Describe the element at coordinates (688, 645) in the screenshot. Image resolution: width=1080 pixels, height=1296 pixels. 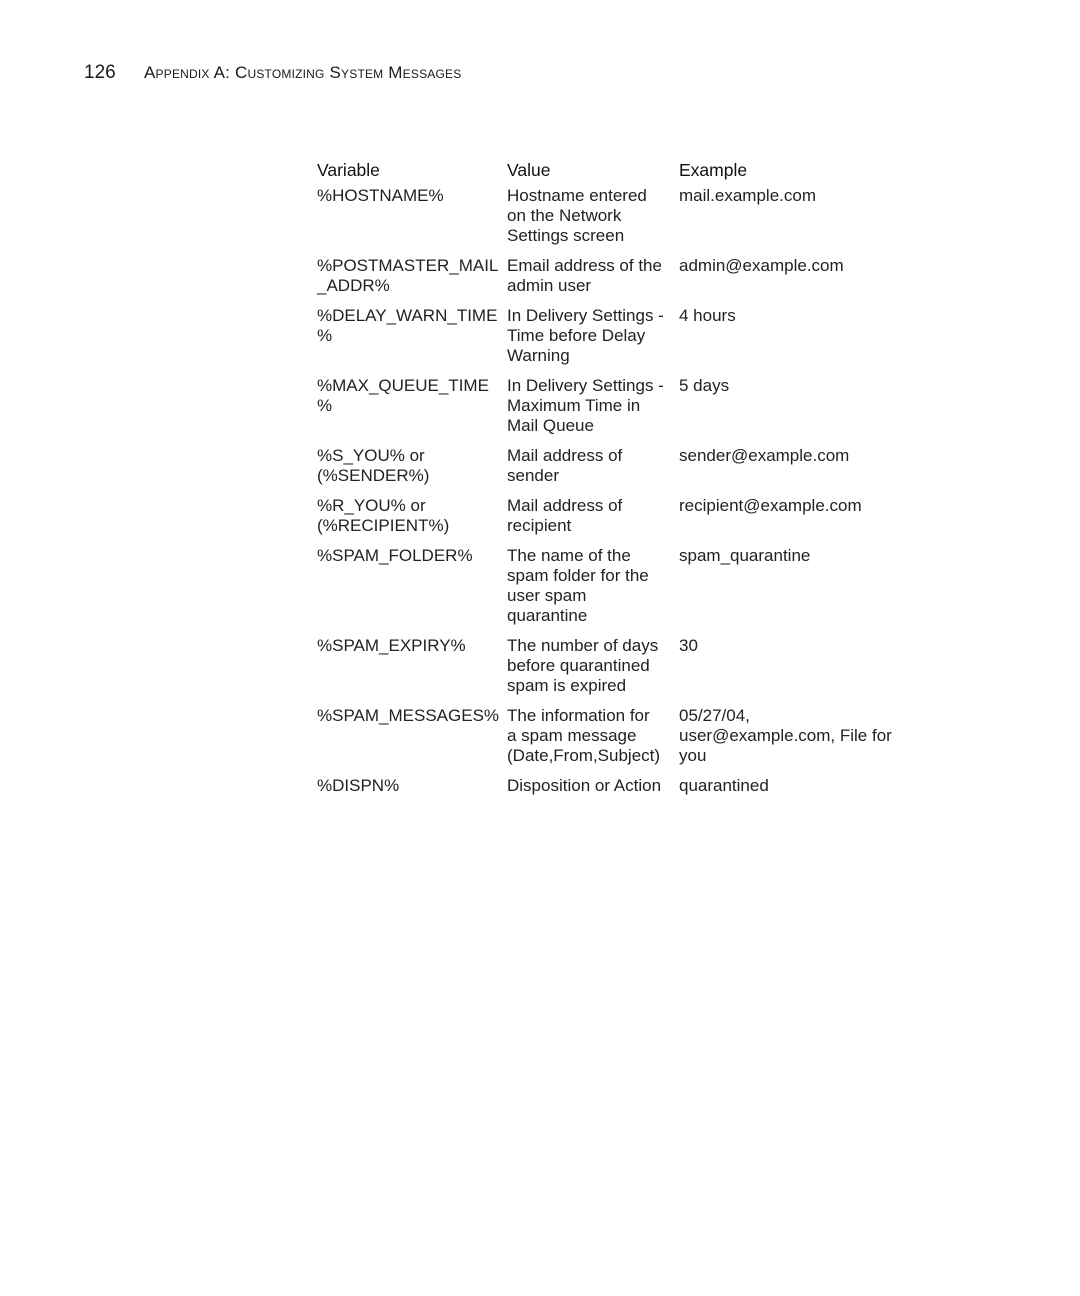
I see `example-cell: 30` at that location.